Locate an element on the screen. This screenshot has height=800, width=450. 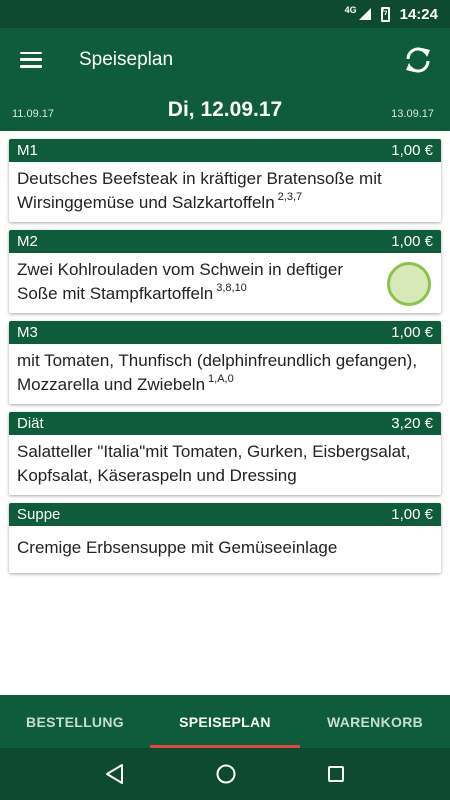
home-icon is located at coordinates (226, 774).